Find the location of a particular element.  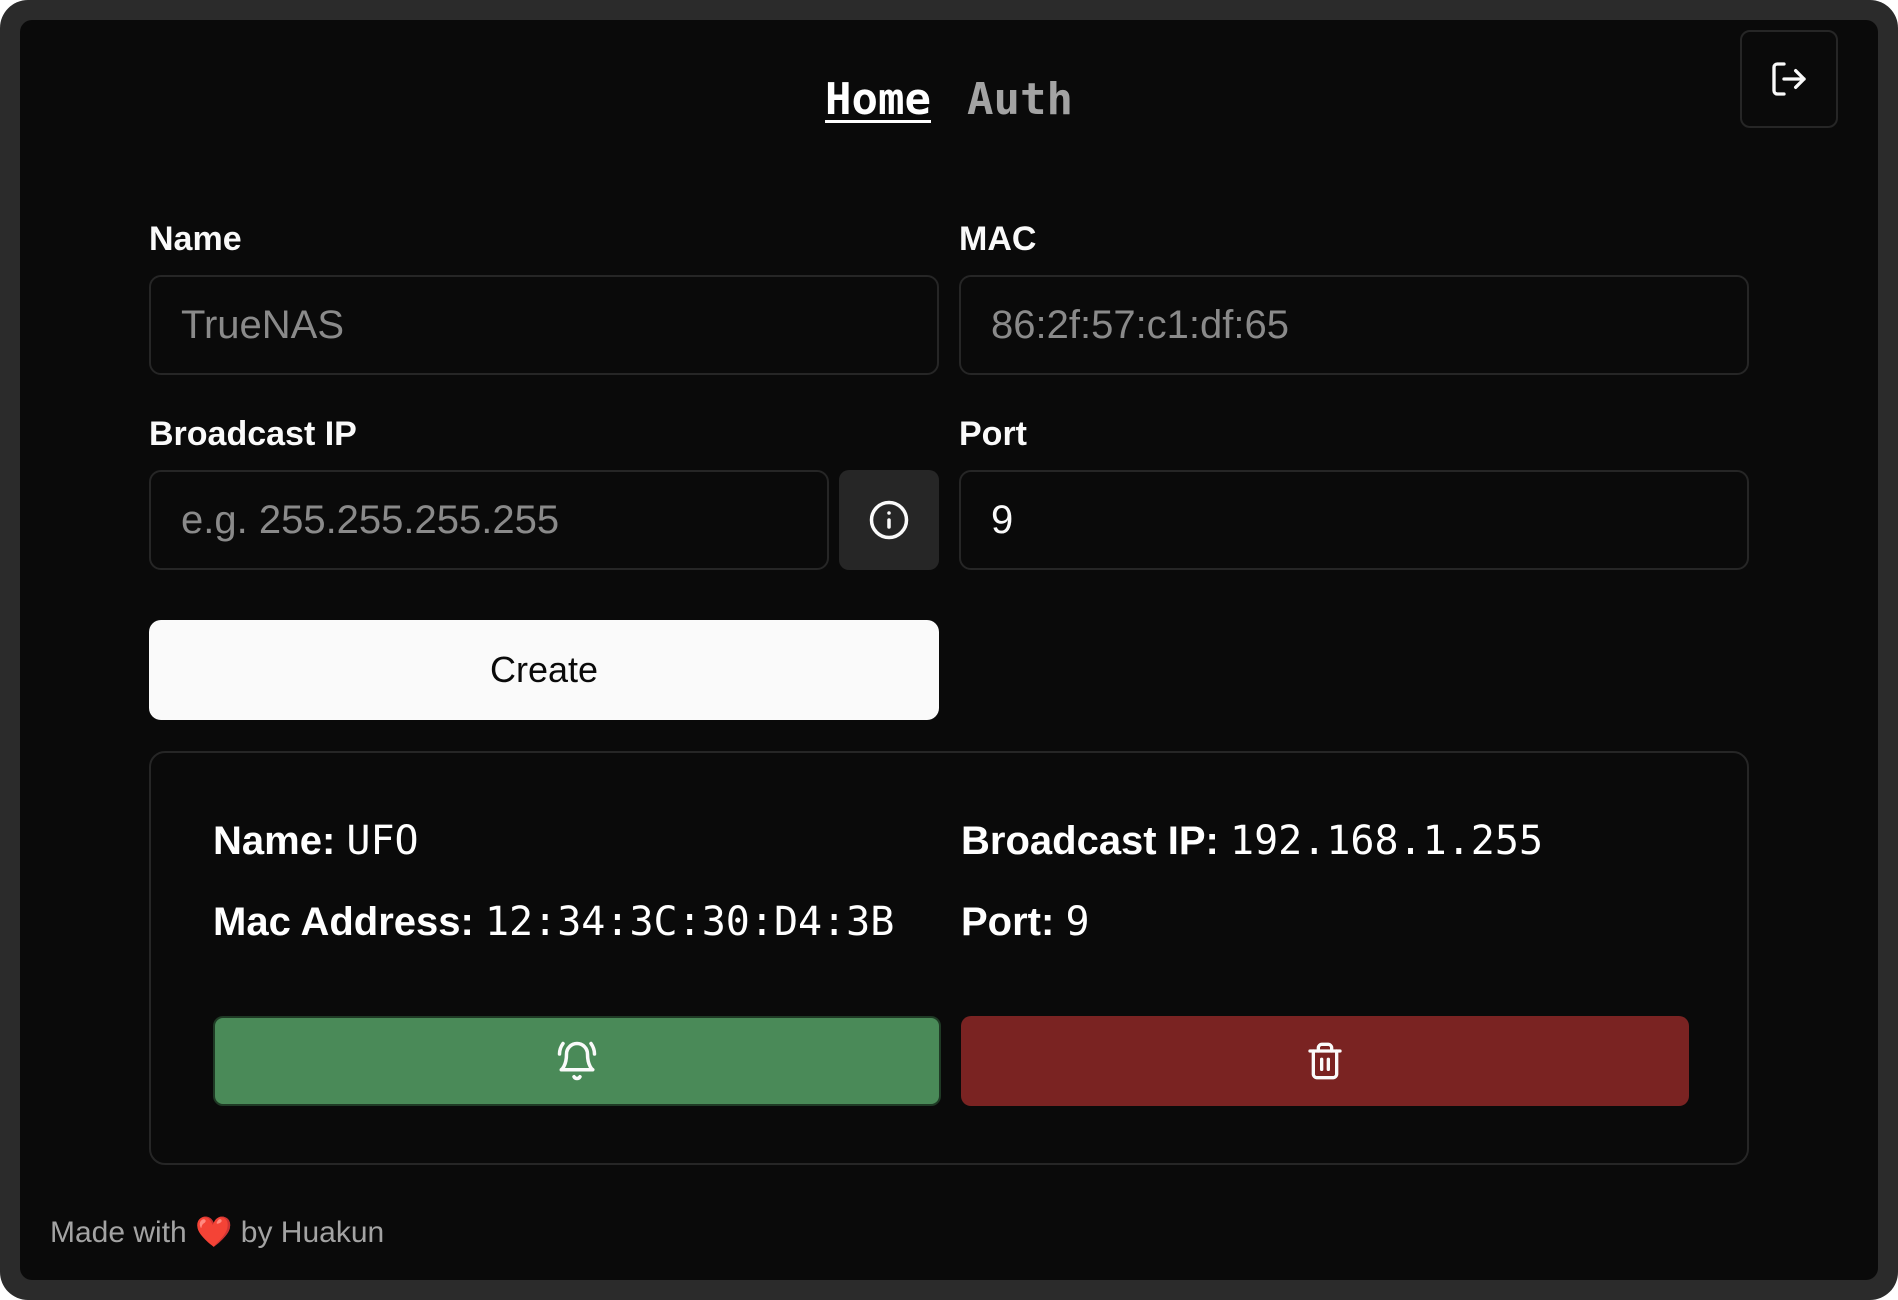

device-name-field: Name: UFO is located at coordinates (316, 841).